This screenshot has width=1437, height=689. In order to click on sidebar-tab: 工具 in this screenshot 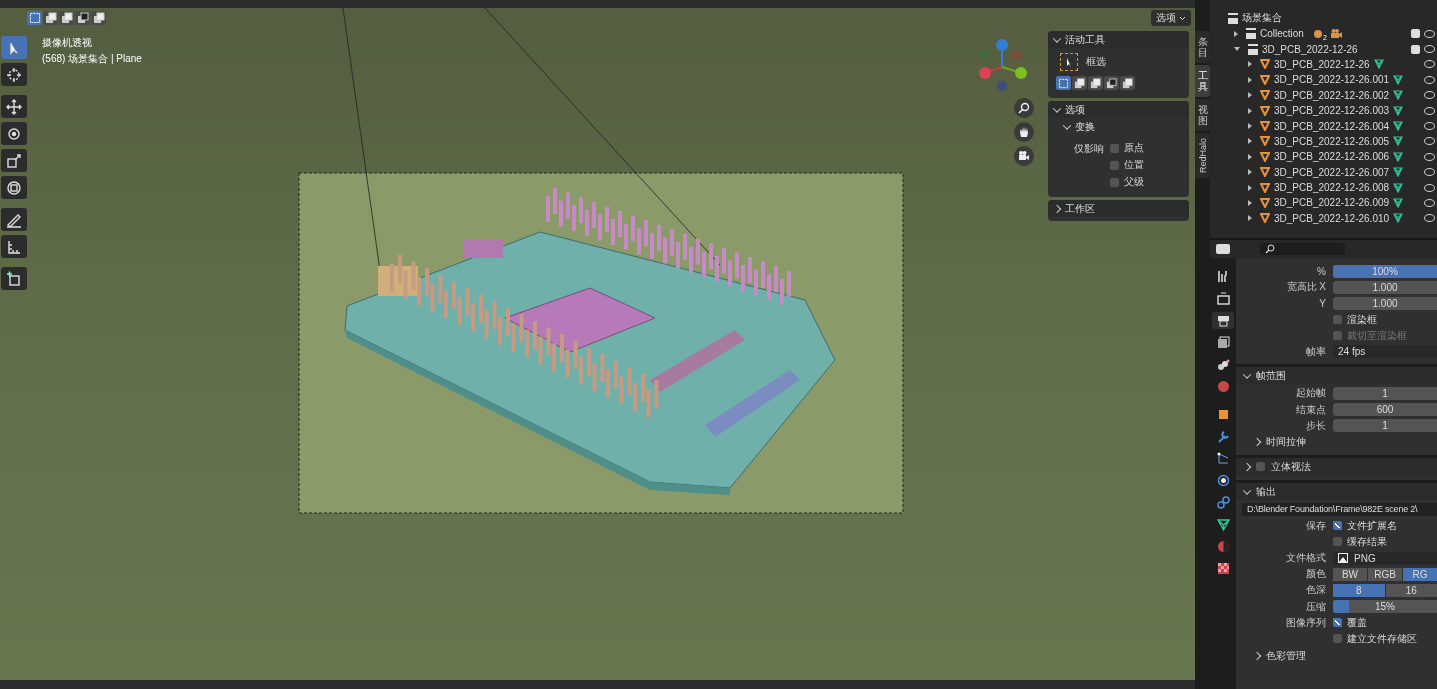, I will do `click(1202, 81)`.